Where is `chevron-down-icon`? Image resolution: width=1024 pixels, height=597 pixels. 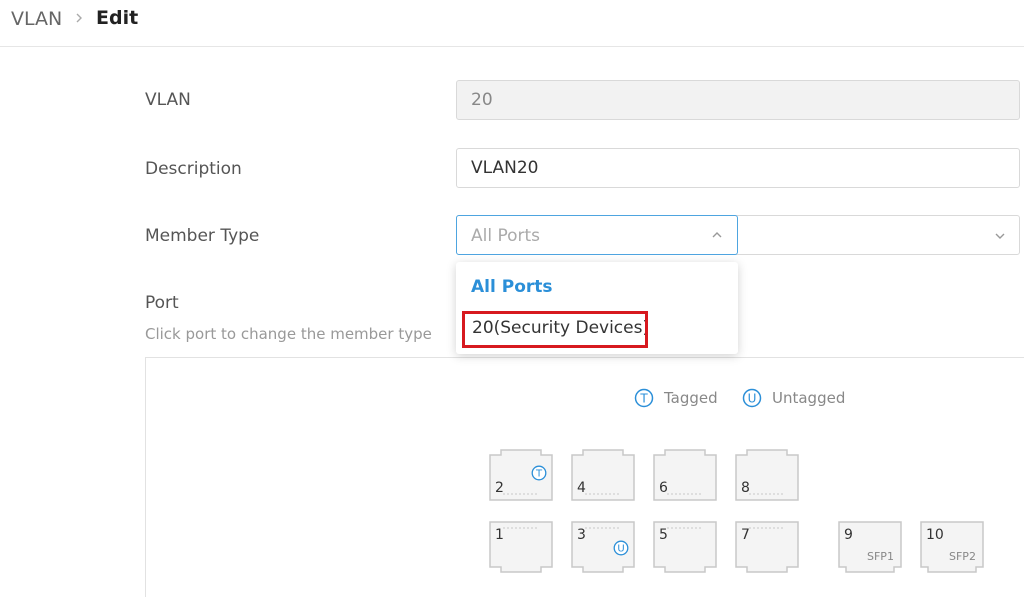 chevron-down-icon is located at coordinates (1000, 236).